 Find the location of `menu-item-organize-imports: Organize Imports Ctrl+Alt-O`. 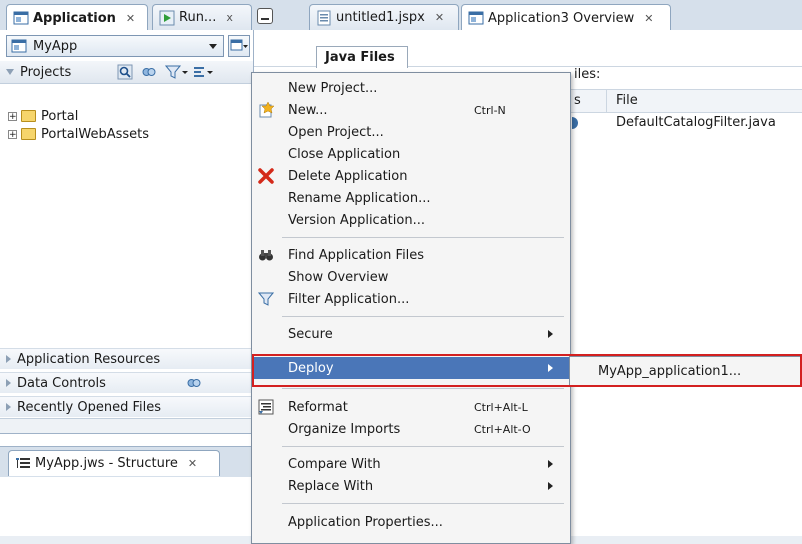

menu-item-organize-imports: Organize Imports Ctrl+Alt-O is located at coordinates (411, 429).